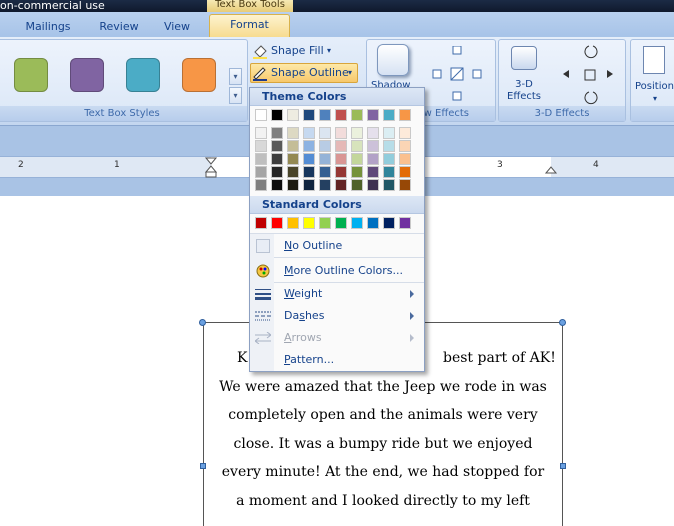 The image size is (674, 526). What do you see at coordinates (654, 86) in the screenshot?
I see `position-button: Position` at bounding box center [654, 86].